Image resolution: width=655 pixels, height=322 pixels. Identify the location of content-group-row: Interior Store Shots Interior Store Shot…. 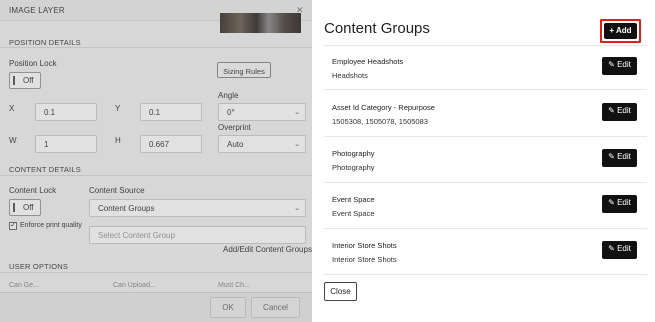
(485, 264).